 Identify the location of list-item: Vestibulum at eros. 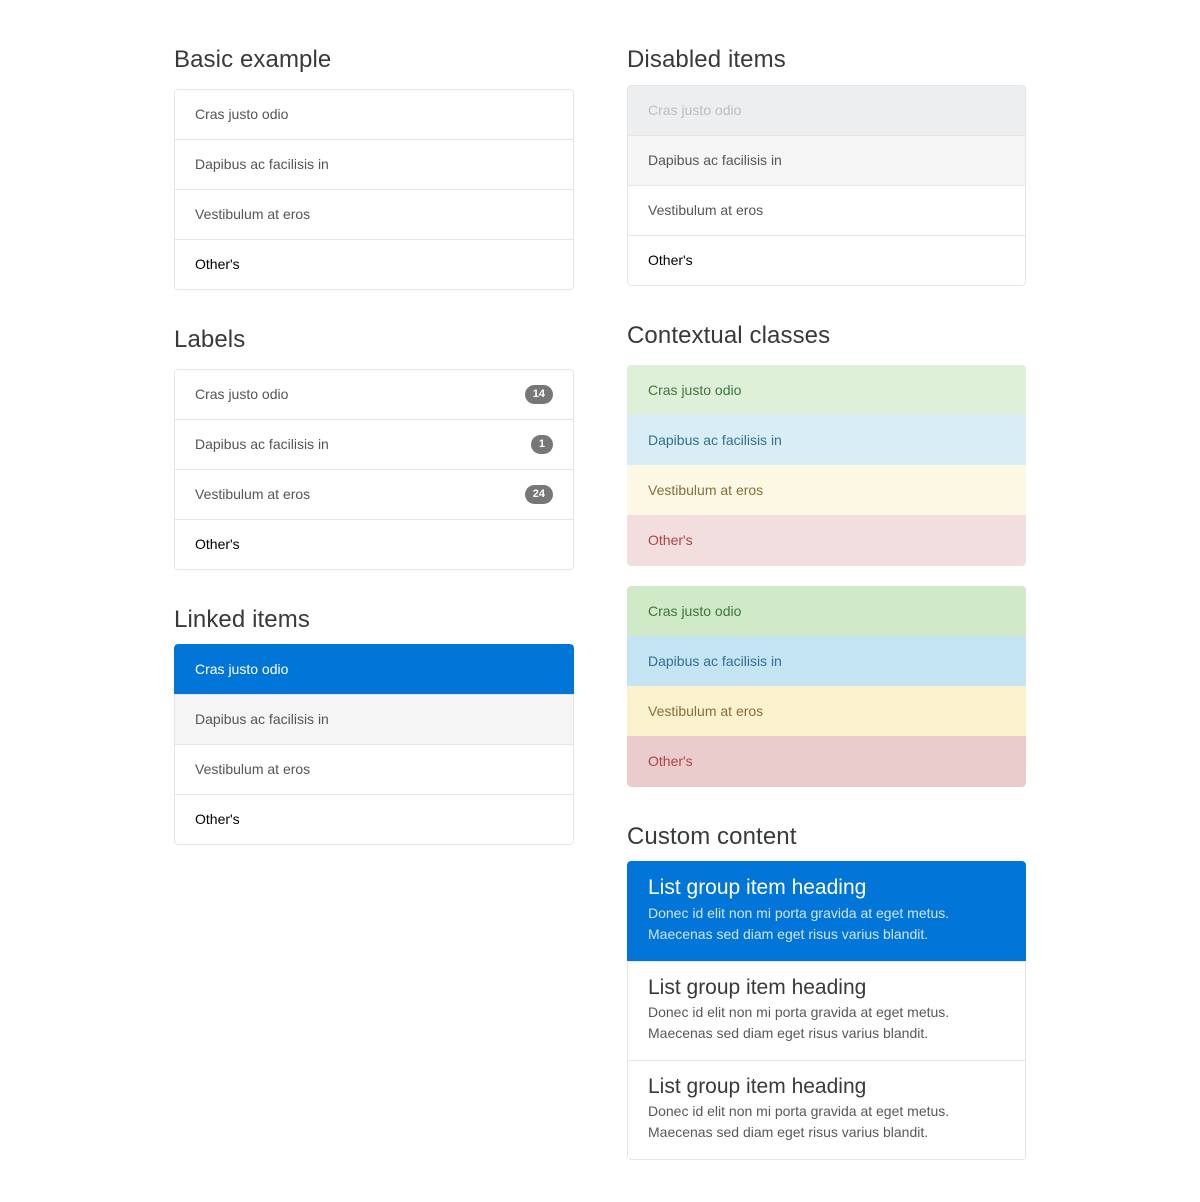
(374, 213).